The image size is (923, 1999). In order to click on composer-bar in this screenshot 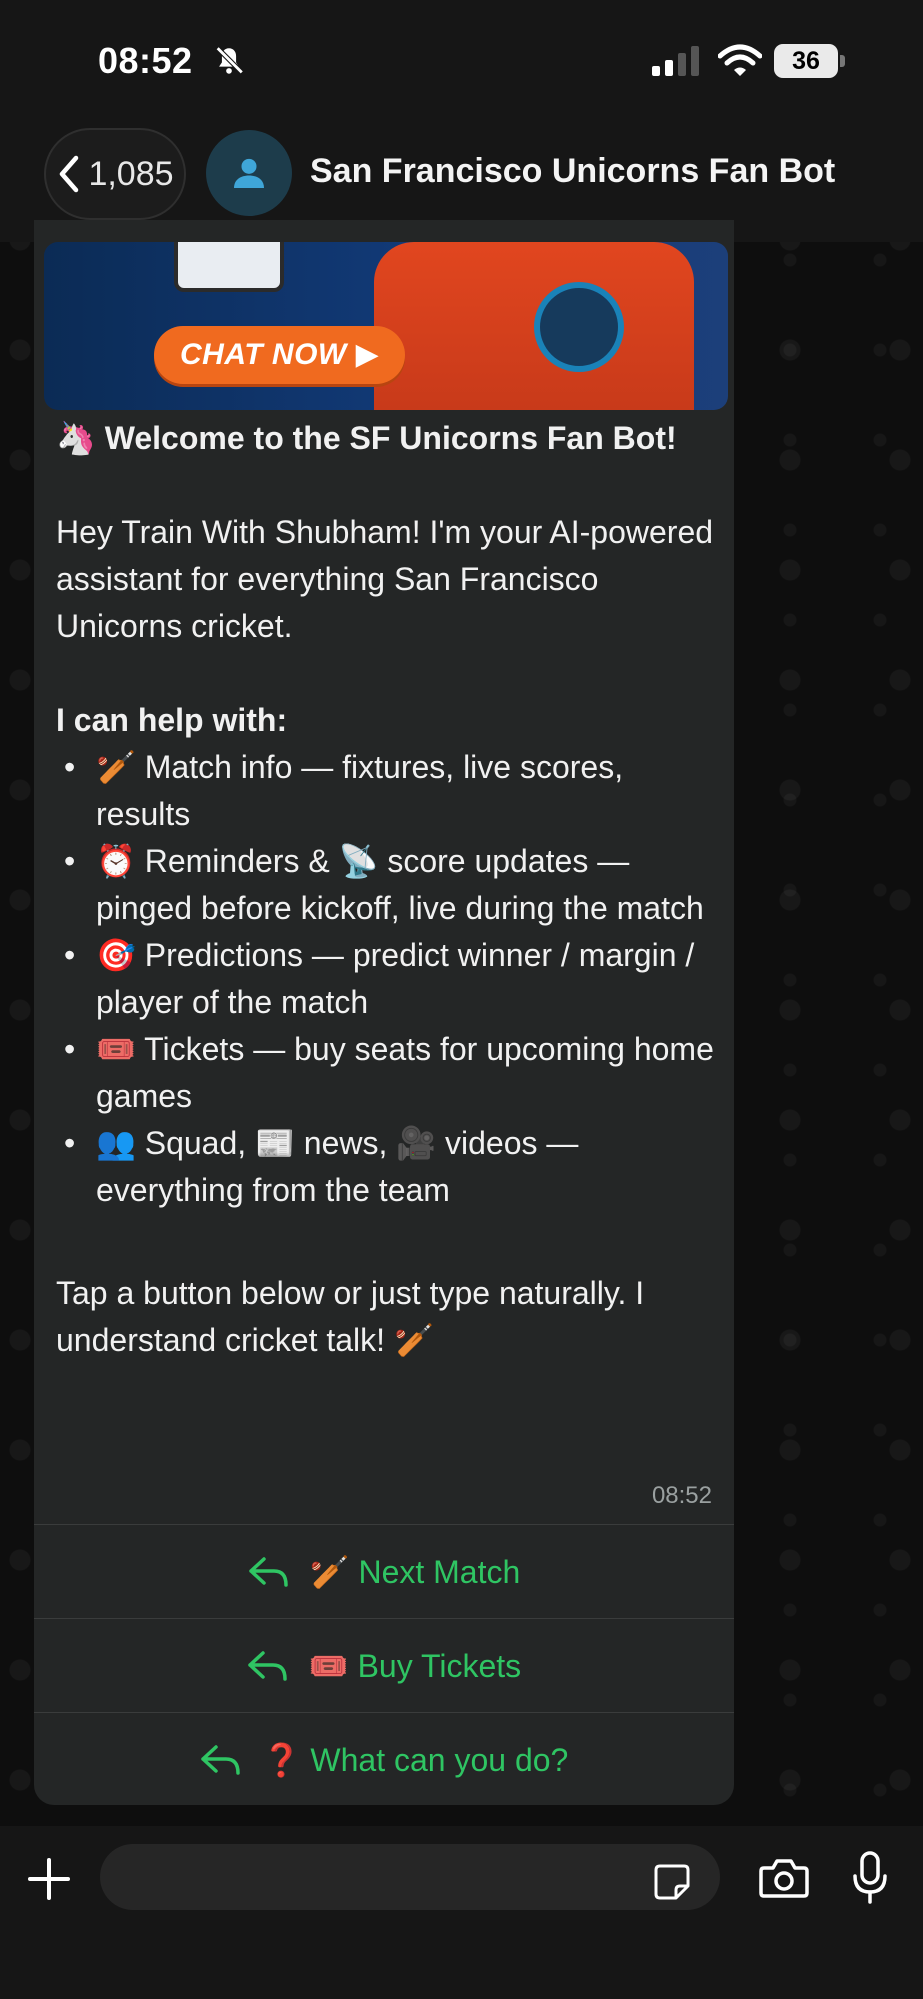, I will do `click(461, 1912)`.